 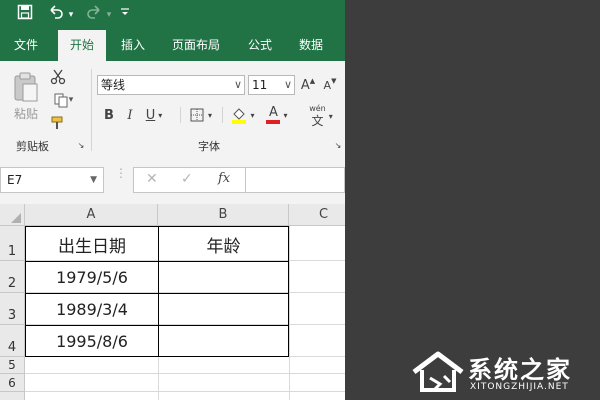 I want to click on row-header-1: 1, so click(x=12, y=243).